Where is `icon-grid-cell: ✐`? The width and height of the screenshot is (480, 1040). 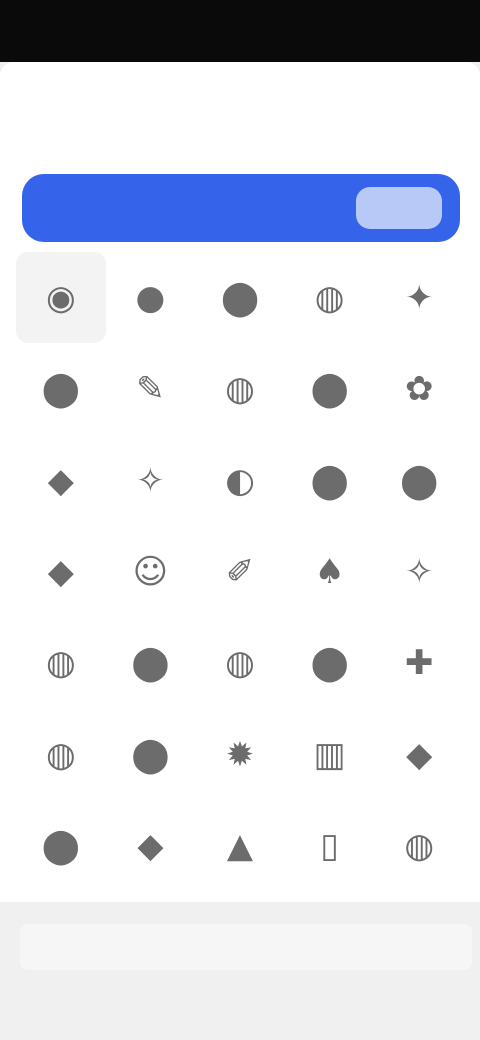
icon-grid-cell: ✐ is located at coordinates (240, 571).